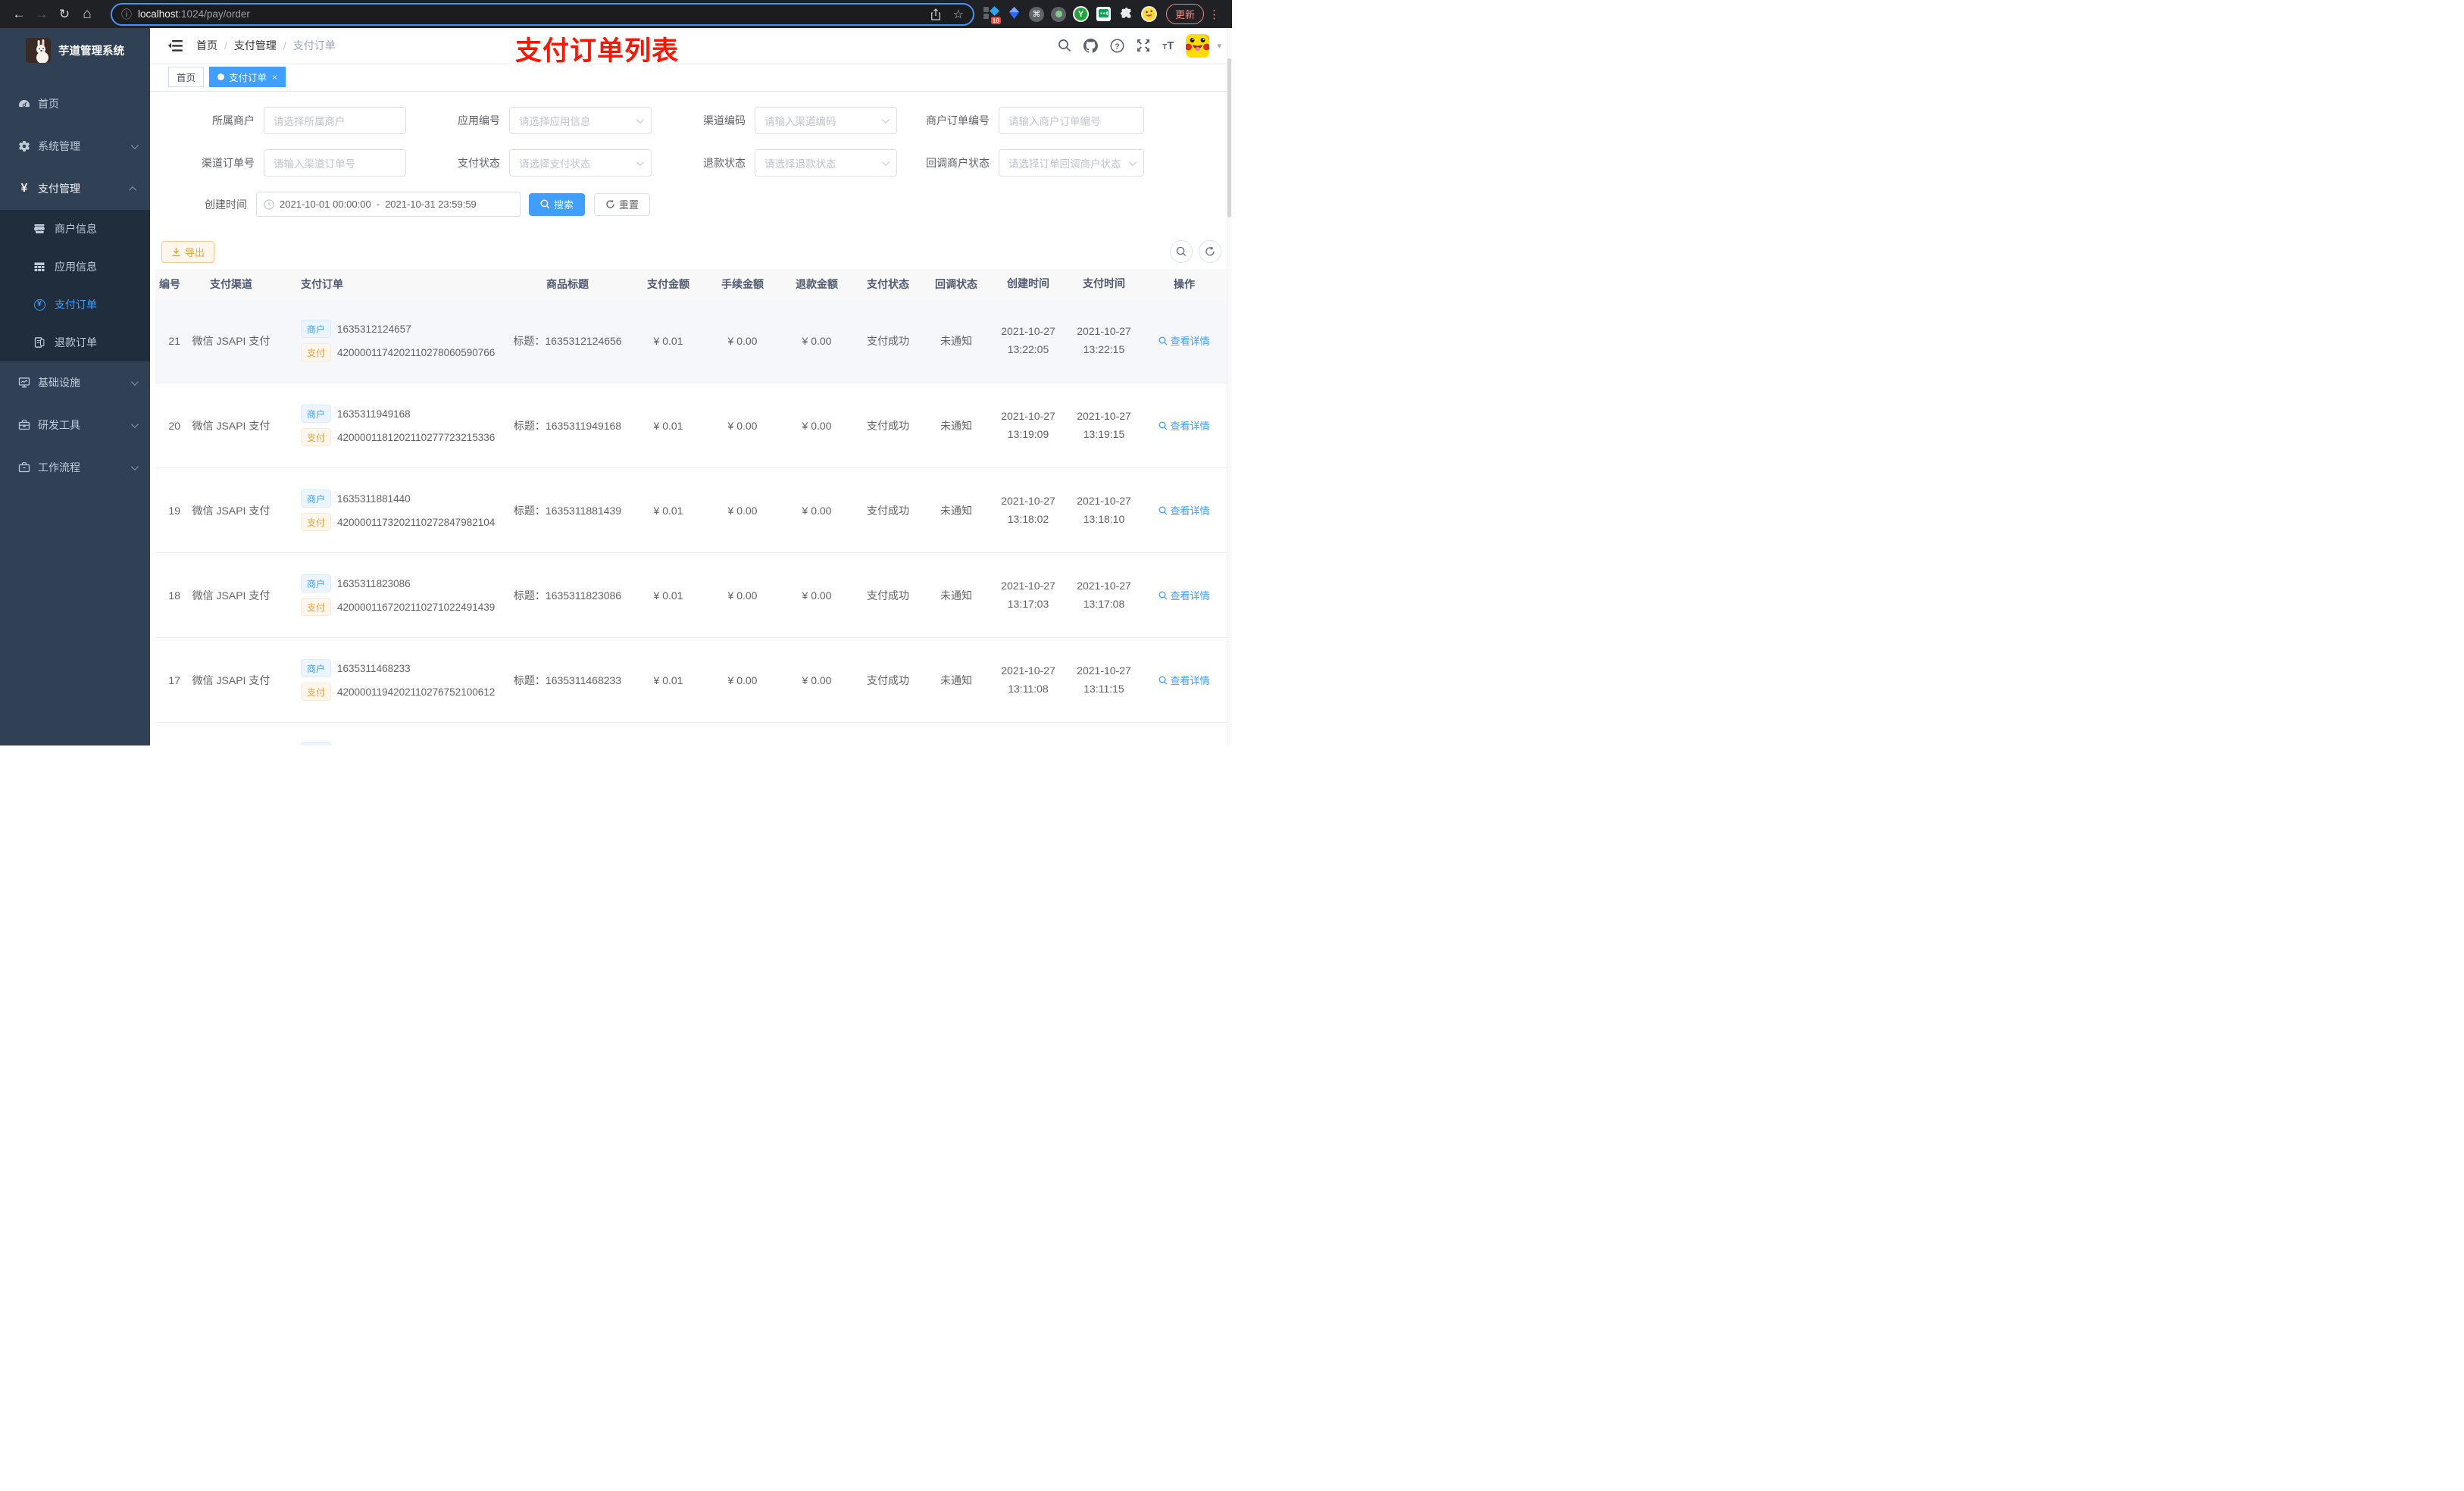  Describe the element at coordinates (1104, 340) in the screenshot. I see `cell-pay-time: 2021-10-27 13:22:15` at that location.